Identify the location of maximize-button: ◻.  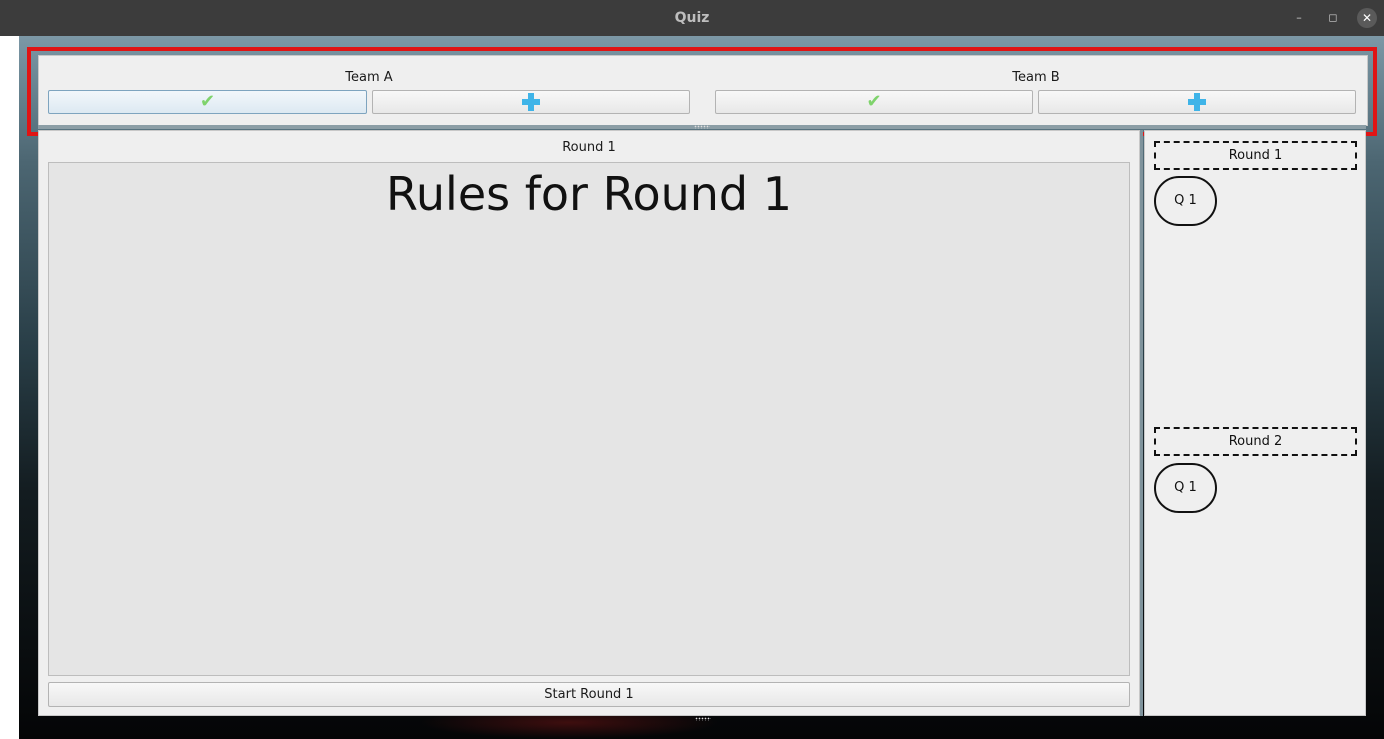
(1333, 18).